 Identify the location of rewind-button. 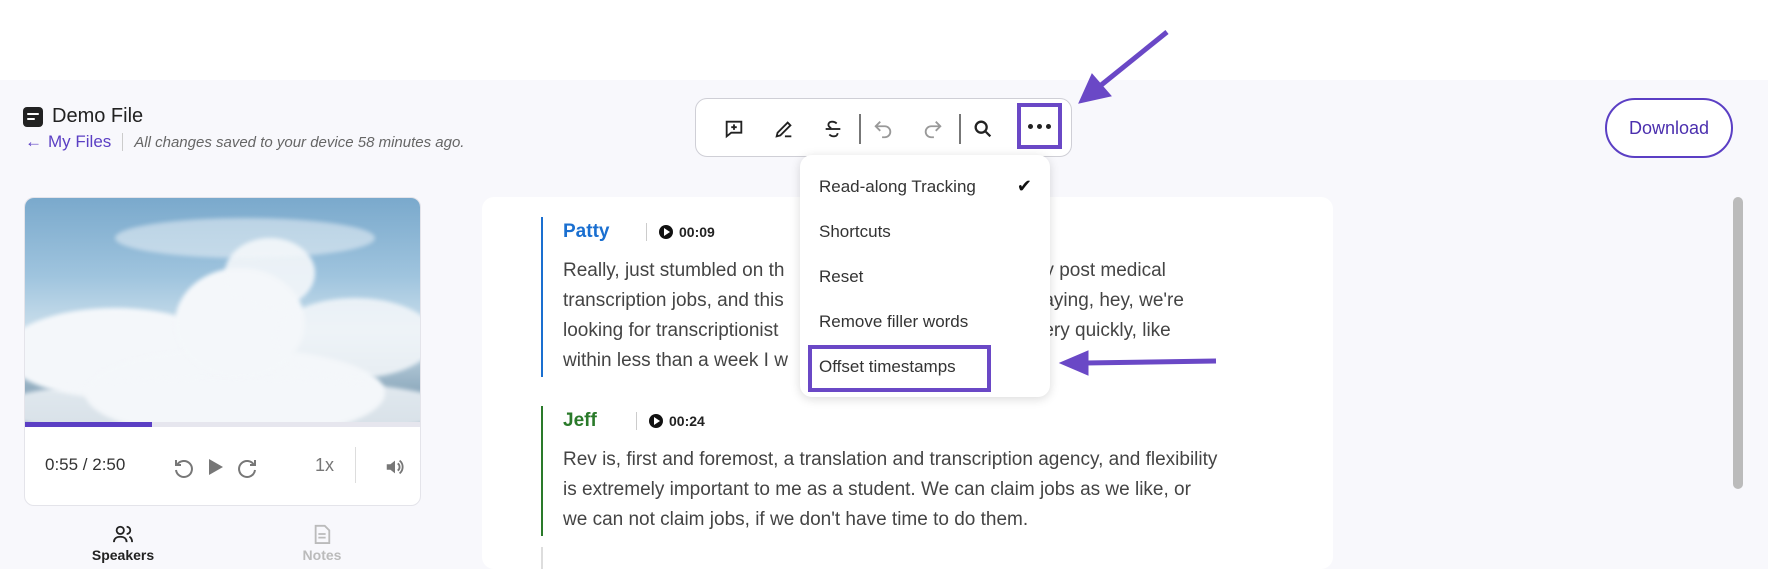
(183, 467).